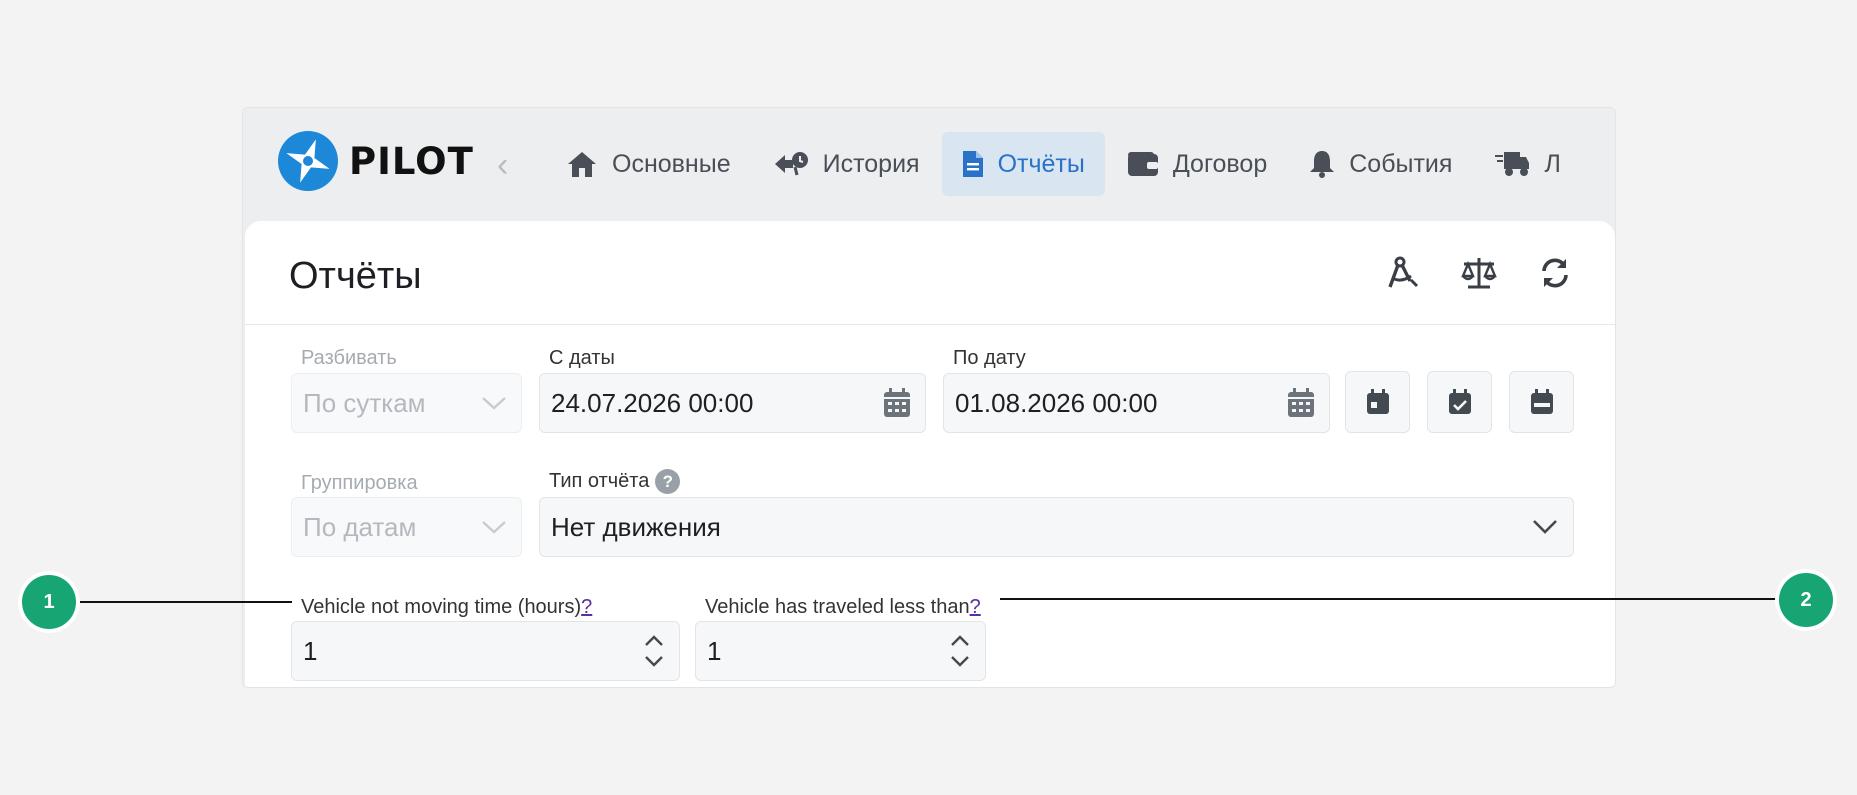 The image size is (1857, 795). Describe the element at coordinates (49, 602) in the screenshot. I see `callout-badge-1: 1` at that location.